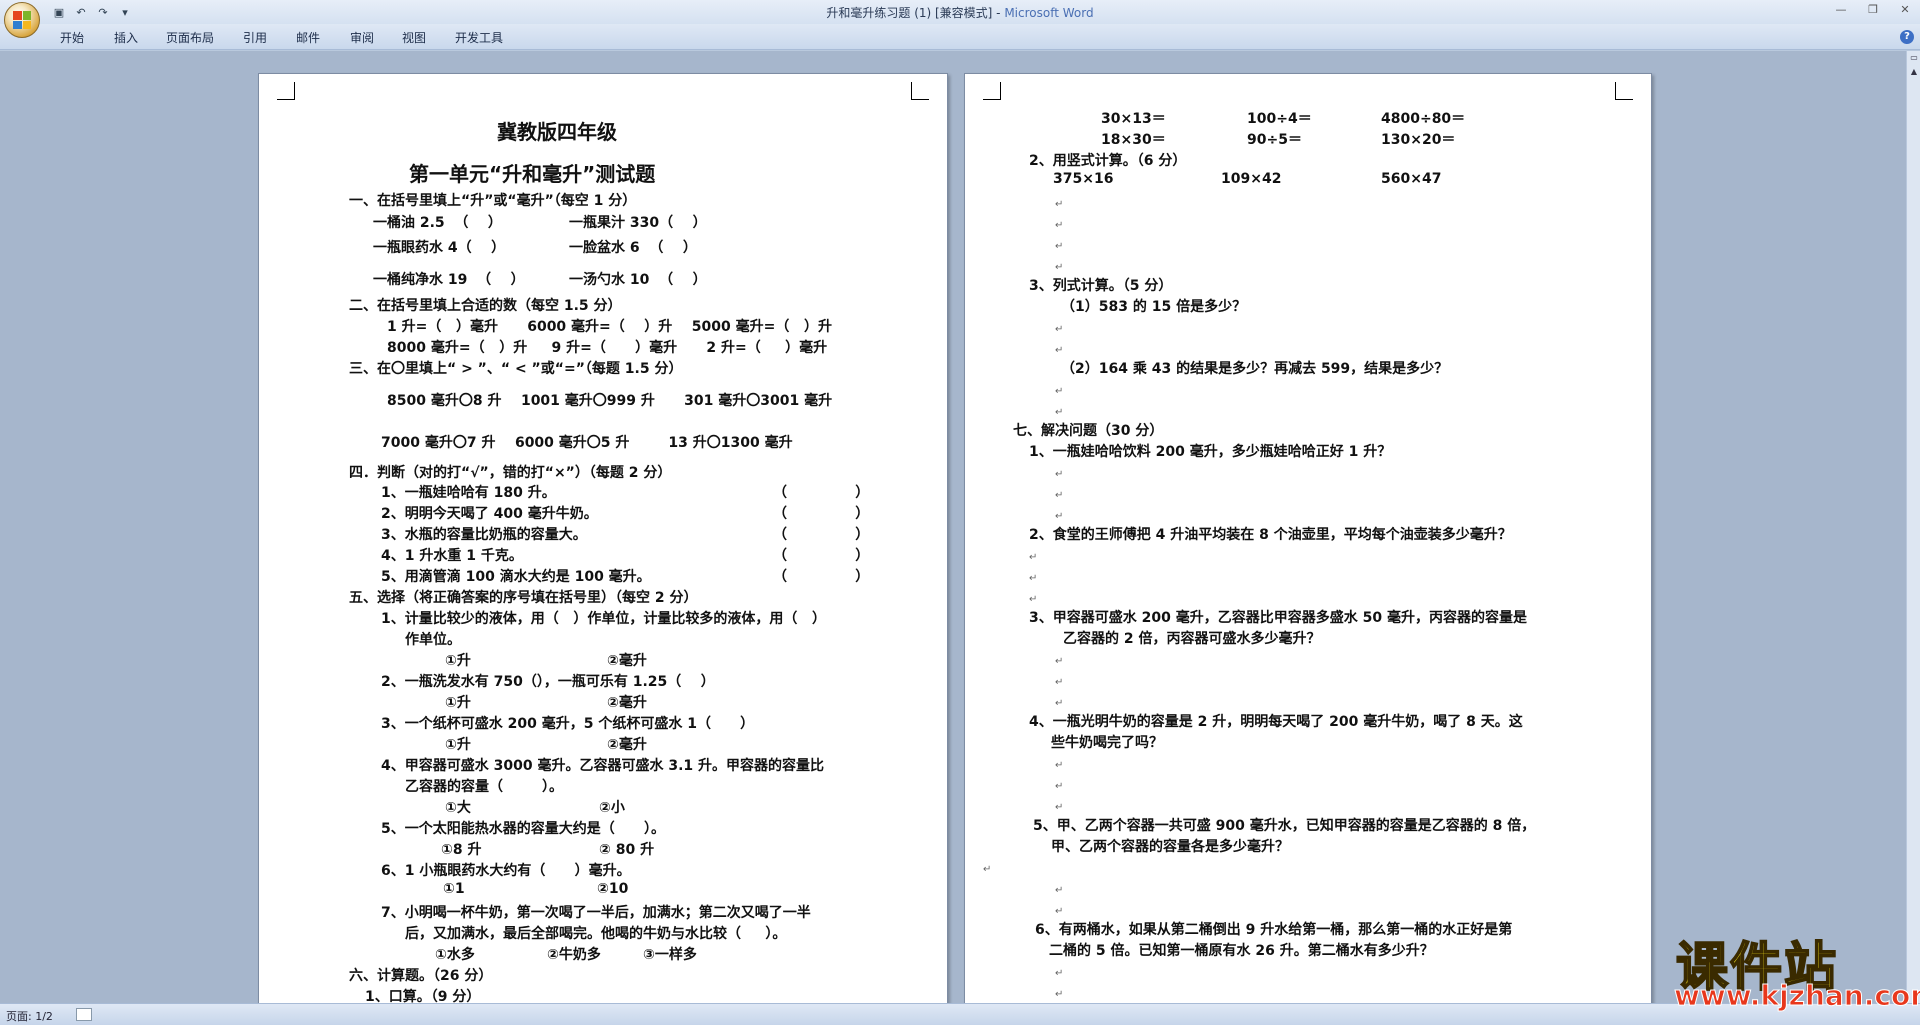 The height and width of the screenshot is (1025, 1920). Describe the element at coordinates (1108, 161) in the screenshot. I see `section-heading: 2、用竖式计算。（6 分）` at that location.